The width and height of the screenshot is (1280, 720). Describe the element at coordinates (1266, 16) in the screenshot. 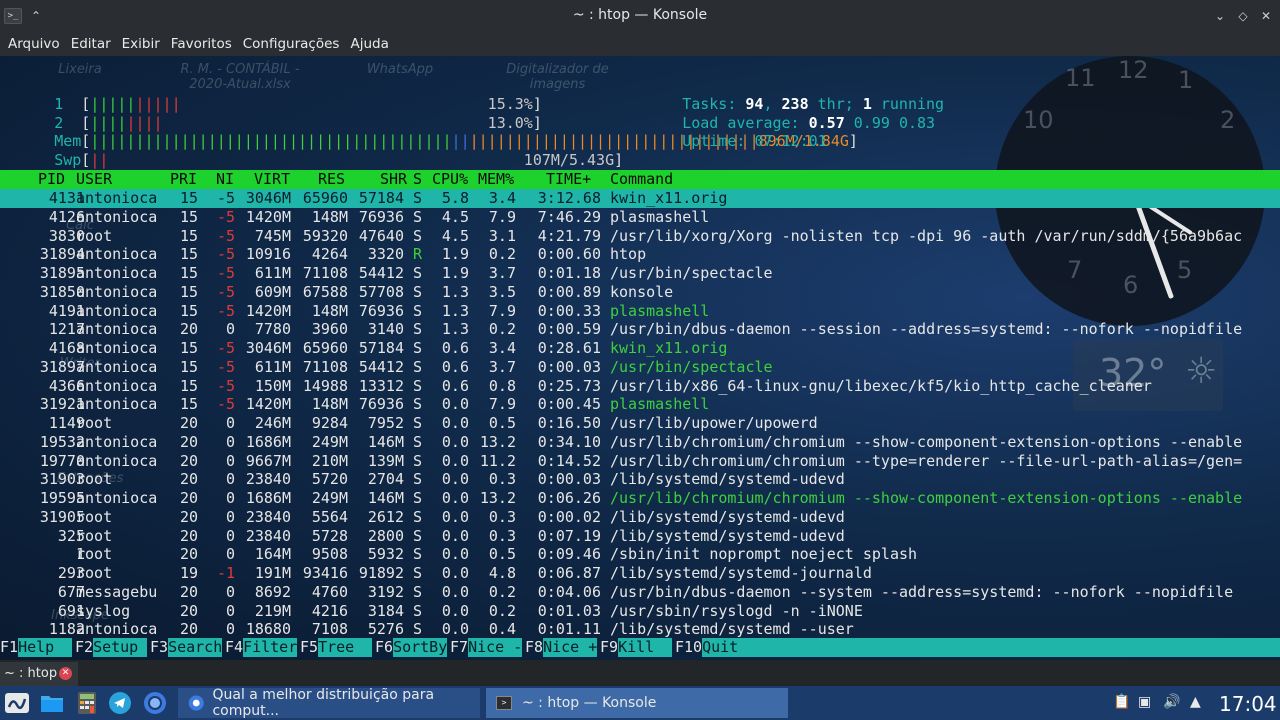

I see `close-button: ✕` at that location.